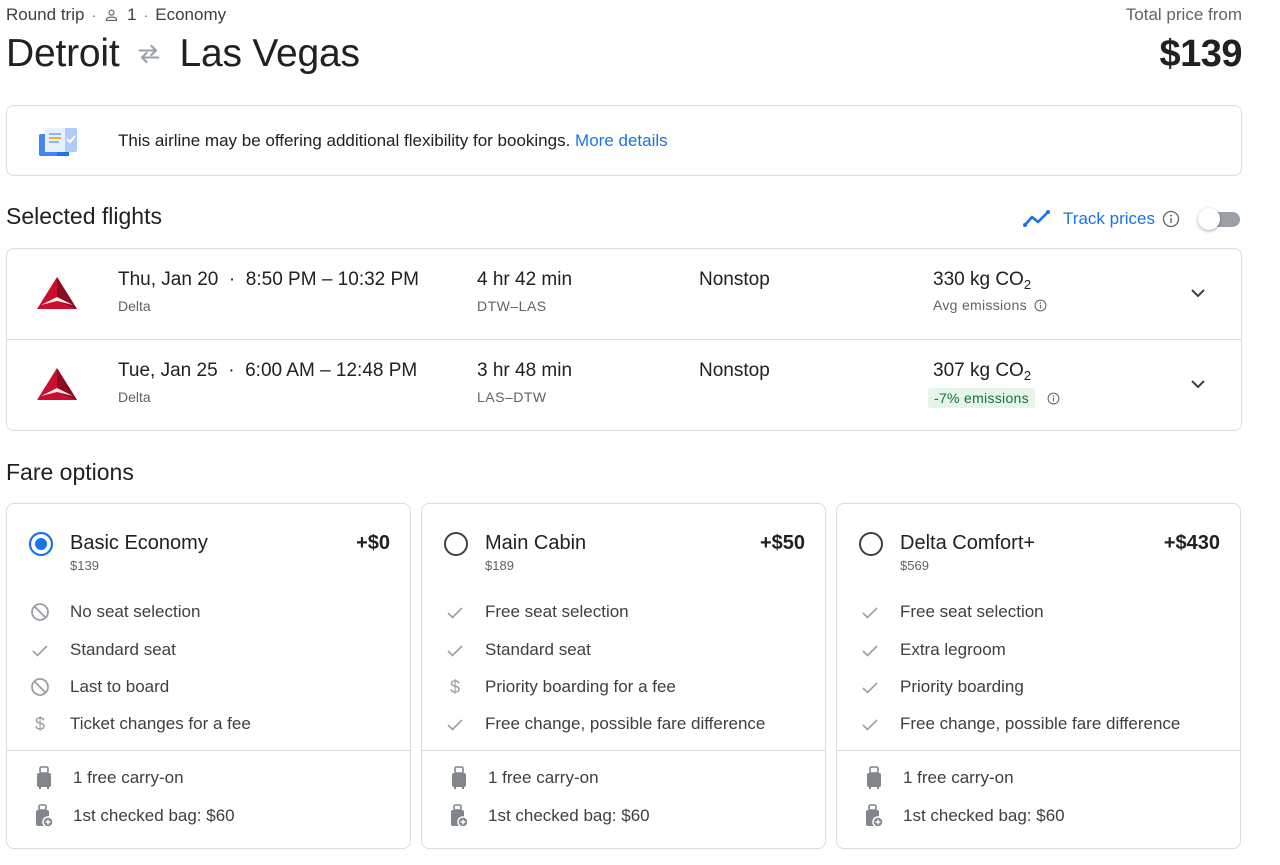 The image size is (1280, 865). I want to click on fare-name: Main Cabin, so click(536, 543).